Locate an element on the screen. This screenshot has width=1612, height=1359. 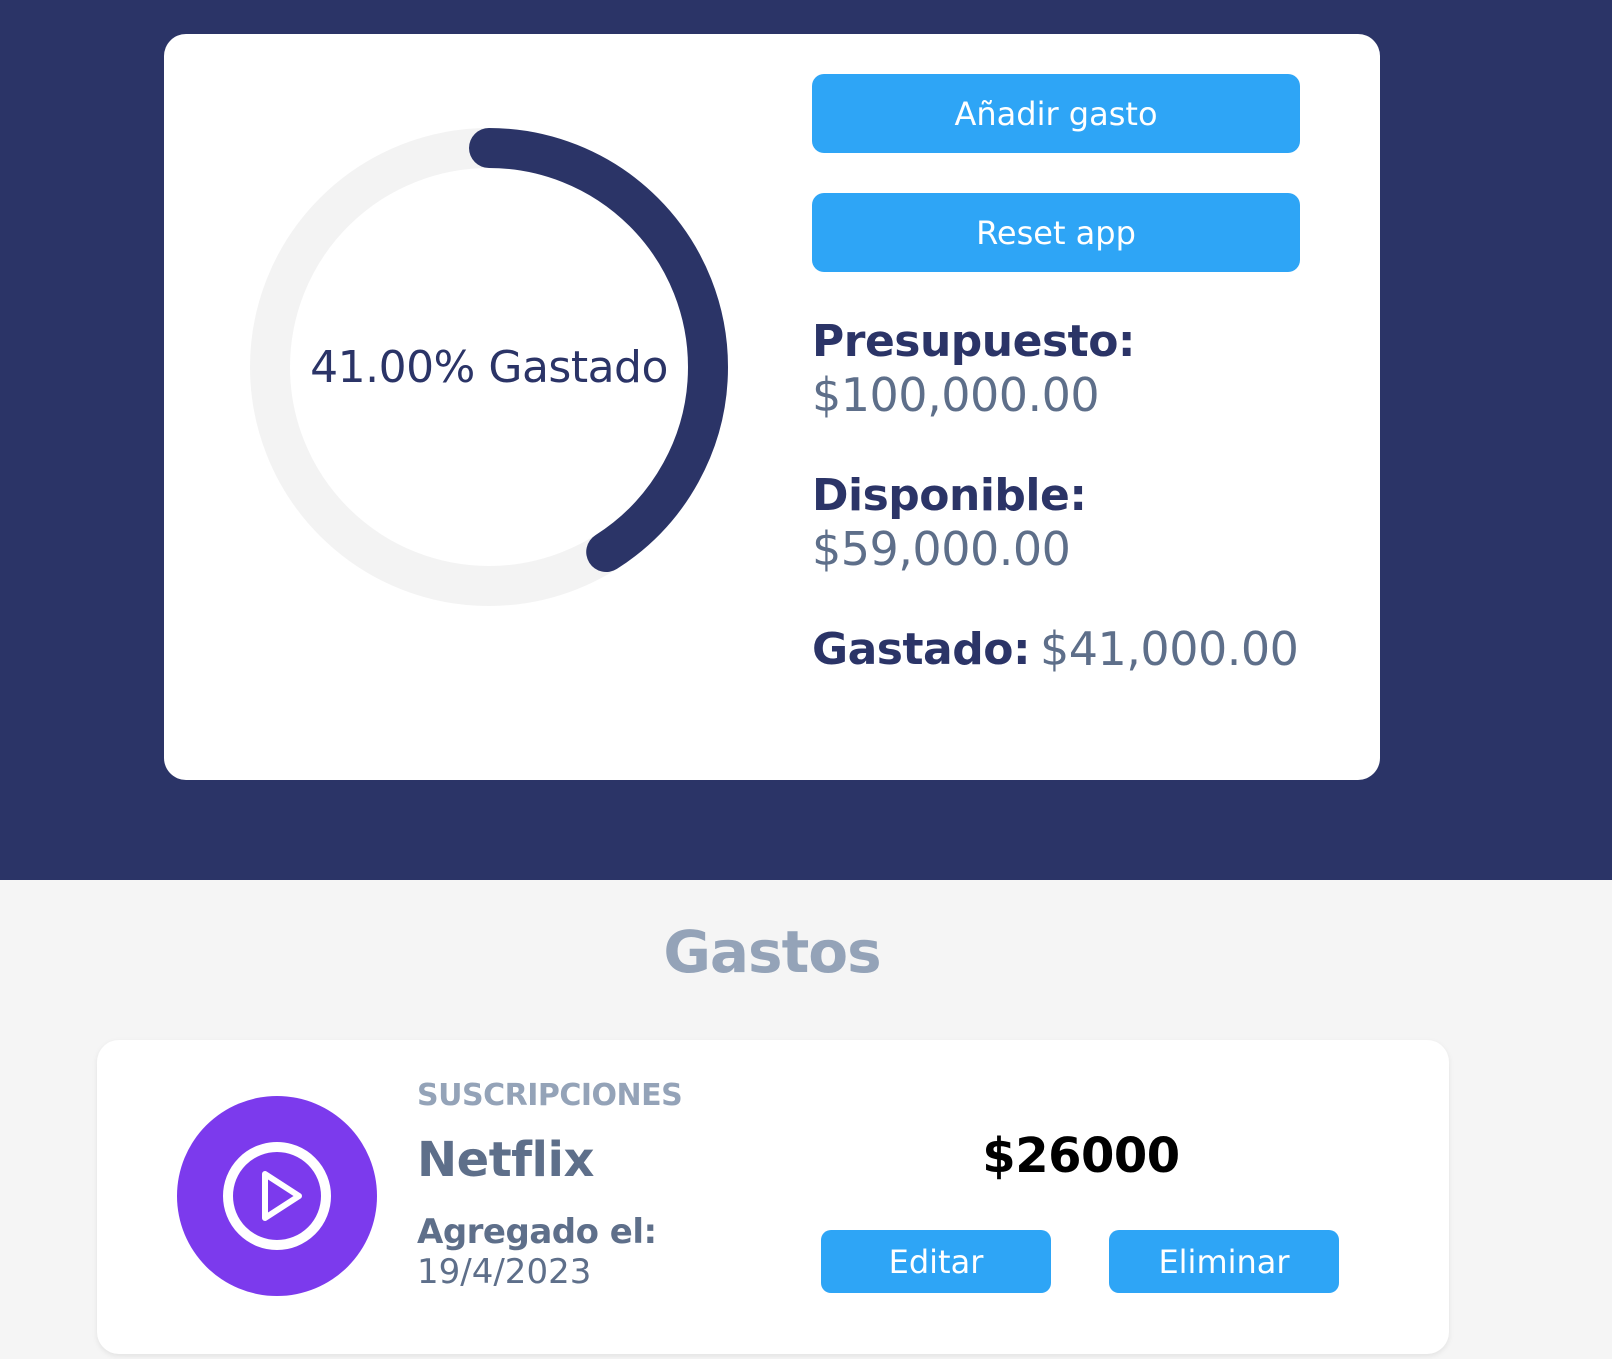
percent-spent-label: 41.00% Gastado is located at coordinates (489, 367).